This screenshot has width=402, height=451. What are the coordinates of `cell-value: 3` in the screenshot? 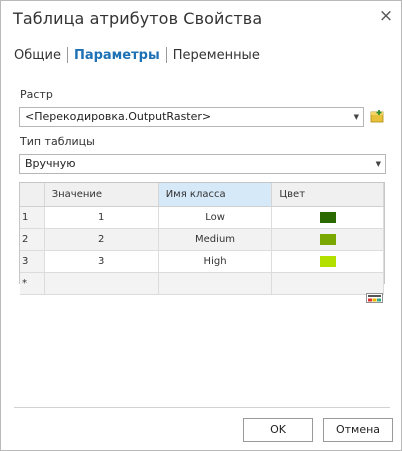 It's located at (101, 261).